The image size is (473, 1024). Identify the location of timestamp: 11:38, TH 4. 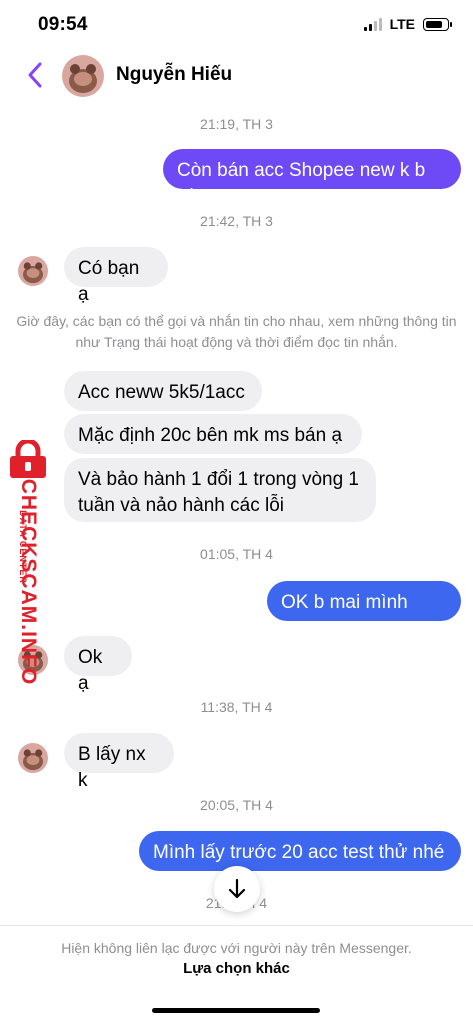
(236, 707).